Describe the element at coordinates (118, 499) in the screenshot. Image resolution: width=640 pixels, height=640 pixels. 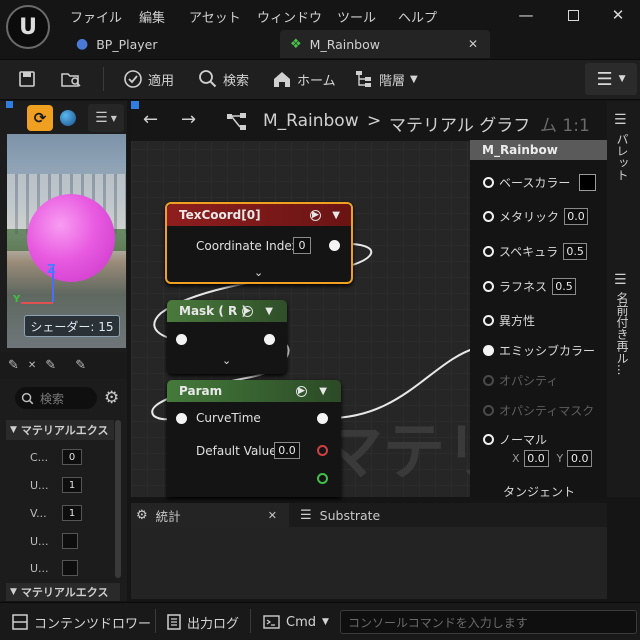
I see `details-scrollbar` at that location.